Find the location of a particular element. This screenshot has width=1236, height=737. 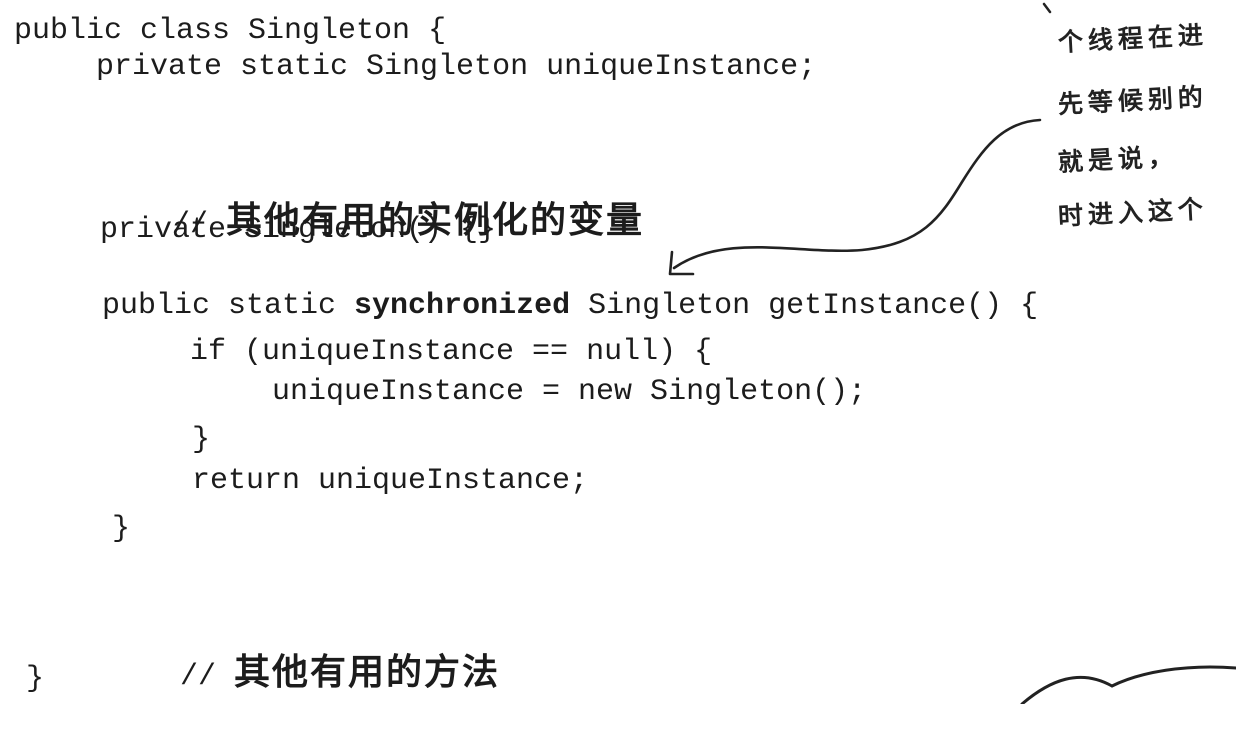

class-declaration-line: public class Singleton { is located at coordinates (230, 31).